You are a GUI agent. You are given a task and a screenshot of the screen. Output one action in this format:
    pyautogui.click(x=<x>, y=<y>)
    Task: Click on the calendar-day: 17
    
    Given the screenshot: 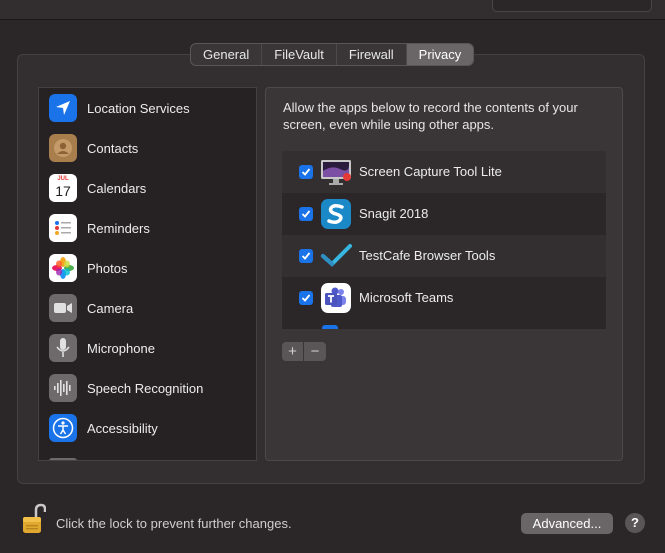 What is the action you would take?
    pyautogui.click(x=63, y=191)
    